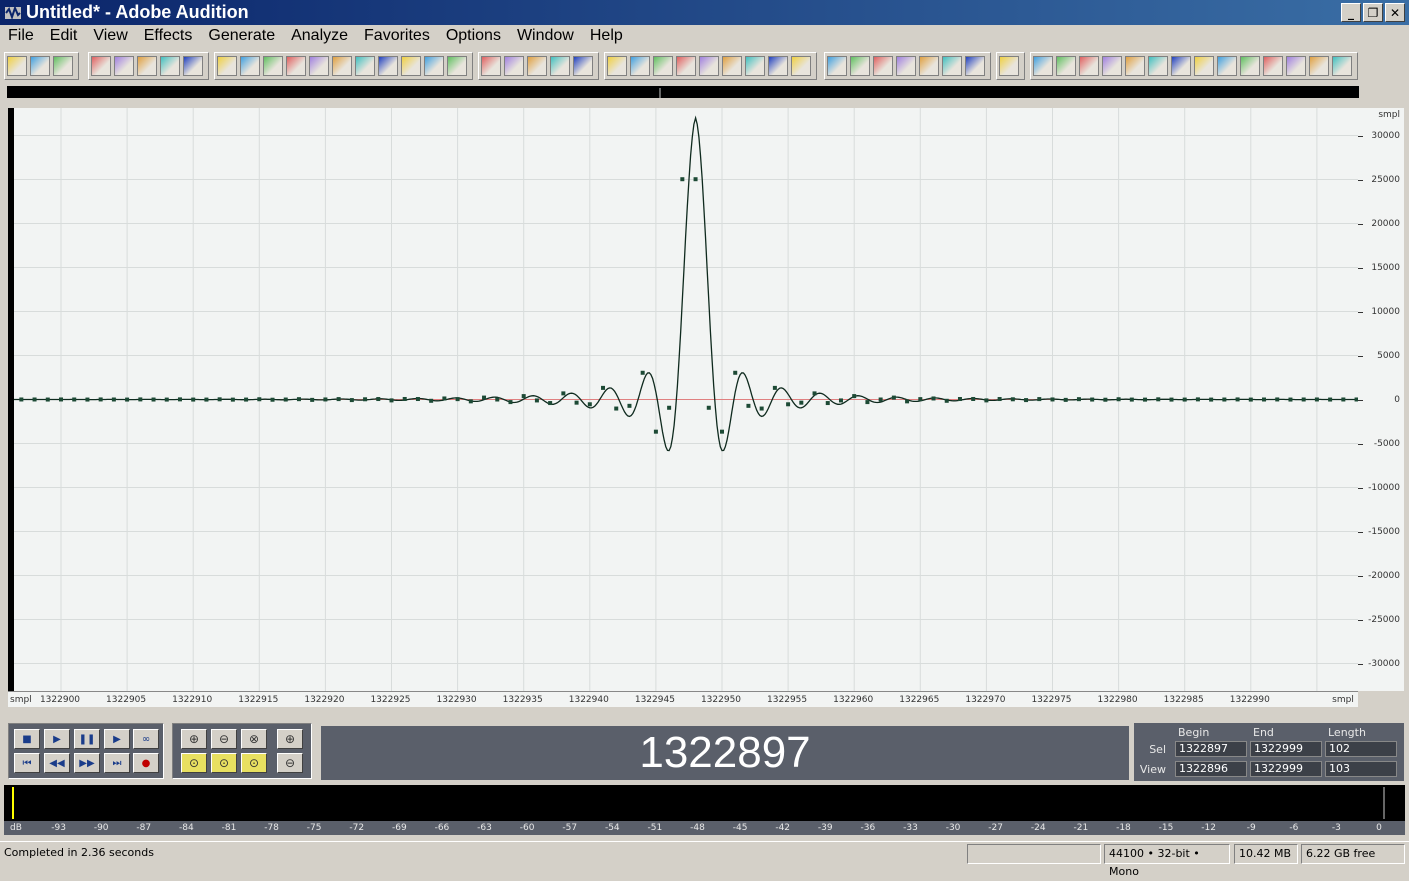 The height and width of the screenshot is (881, 1409). Describe the element at coordinates (21, 36) in the screenshot. I see `menu-file: File` at that location.